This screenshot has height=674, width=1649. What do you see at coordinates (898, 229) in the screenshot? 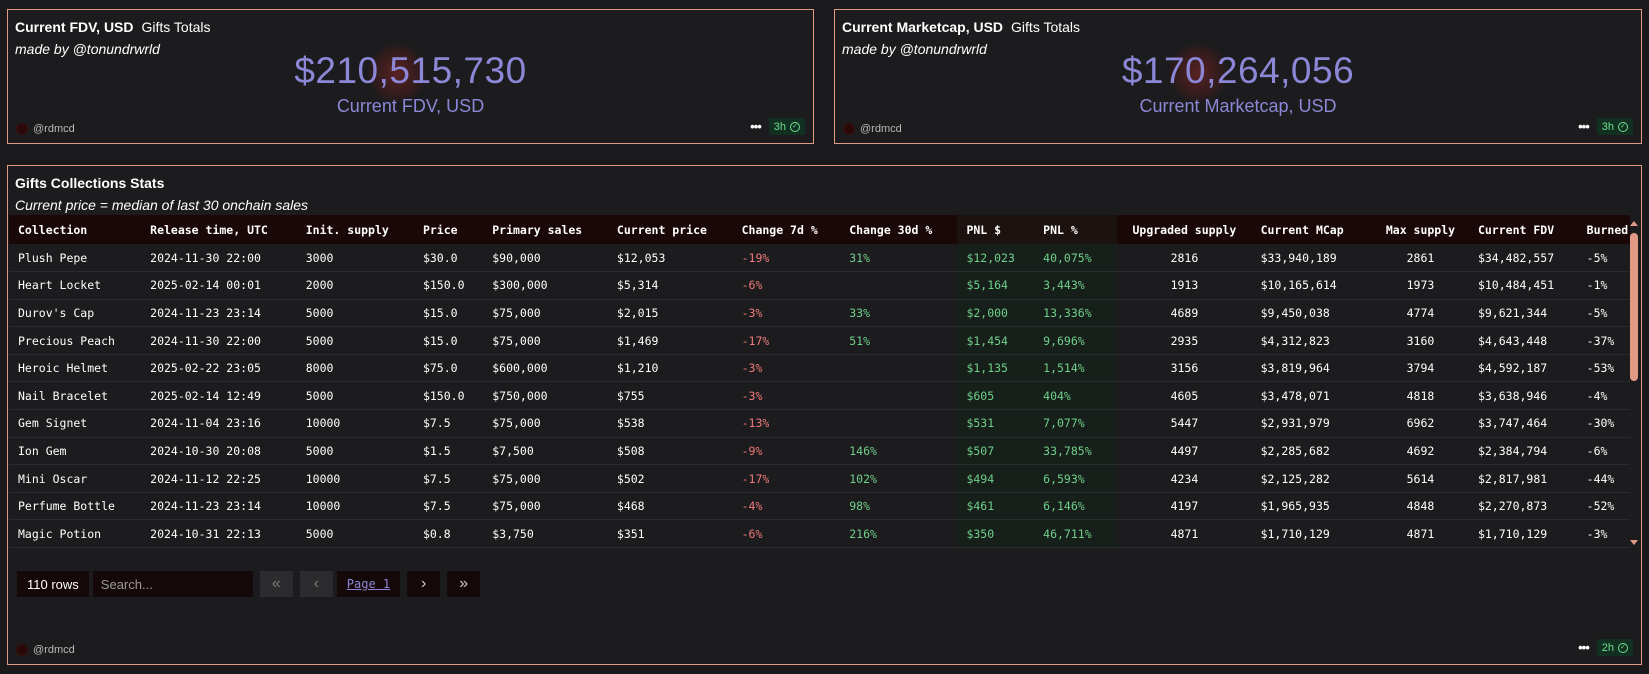
I see `column-header: Change 30d %` at bounding box center [898, 229].